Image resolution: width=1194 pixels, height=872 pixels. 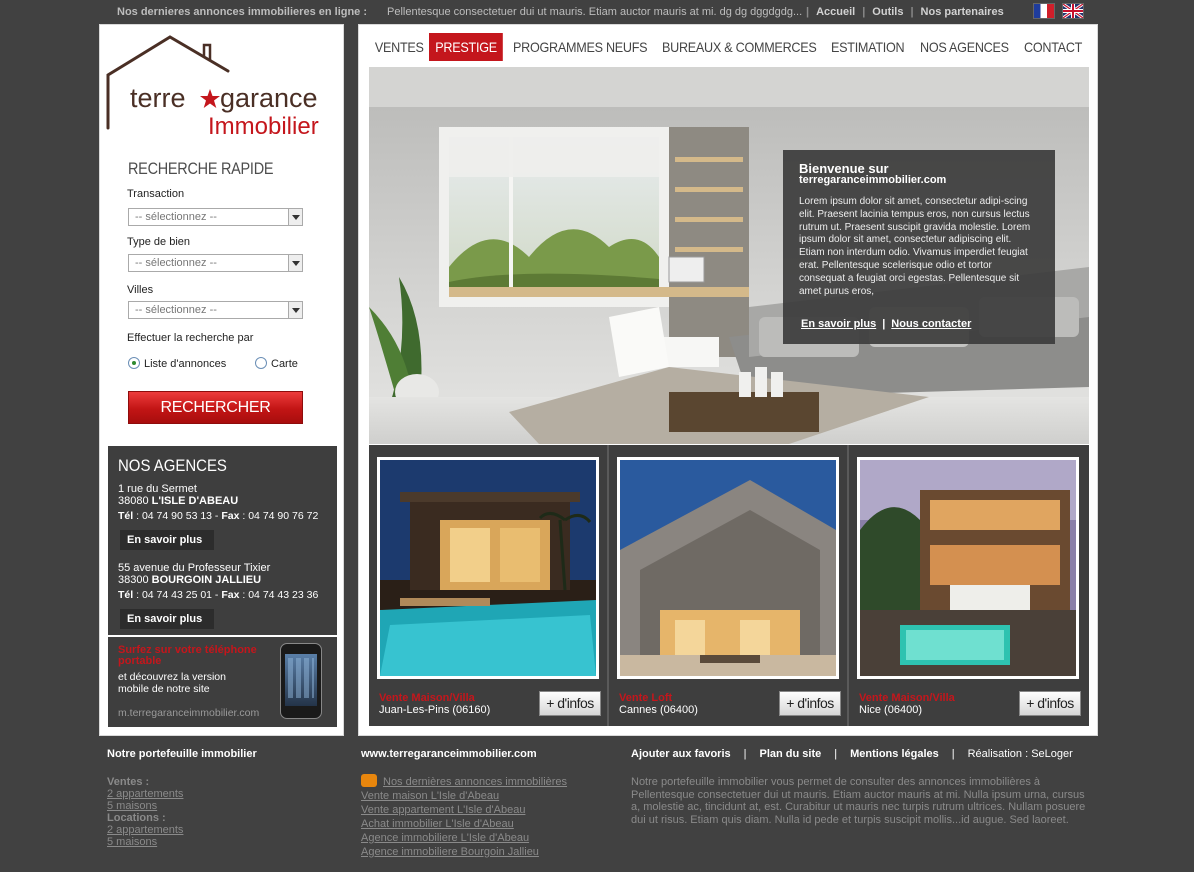 What do you see at coordinates (1044, 11) in the screenshot?
I see `french-flag-icon` at bounding box center [1044, 11].